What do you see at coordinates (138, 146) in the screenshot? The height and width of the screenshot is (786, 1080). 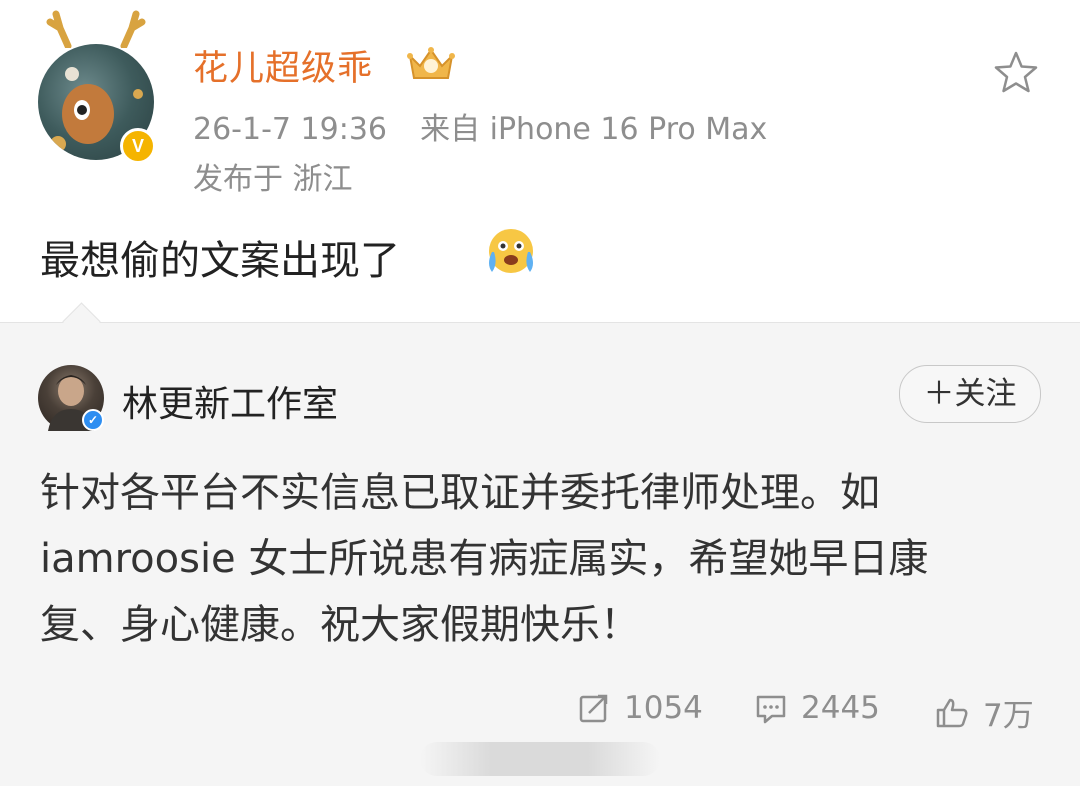 I see `verified-badge-icon: V` at bounding box center [138, 146].